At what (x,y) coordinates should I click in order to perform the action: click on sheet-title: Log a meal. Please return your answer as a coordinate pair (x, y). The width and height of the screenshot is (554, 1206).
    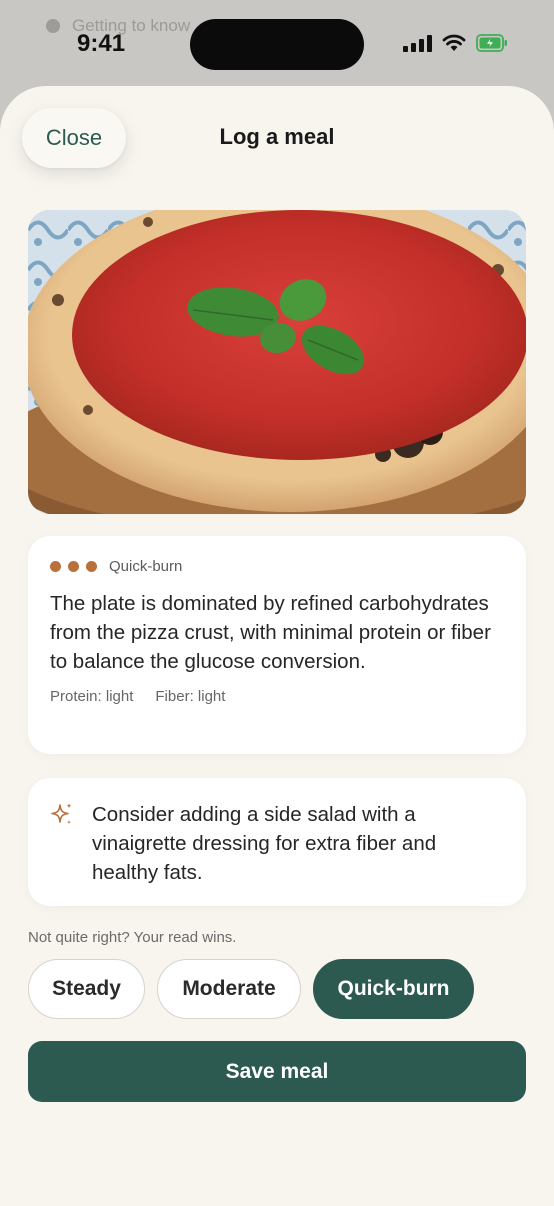
    Looking at the image, I should click on (277, 136).